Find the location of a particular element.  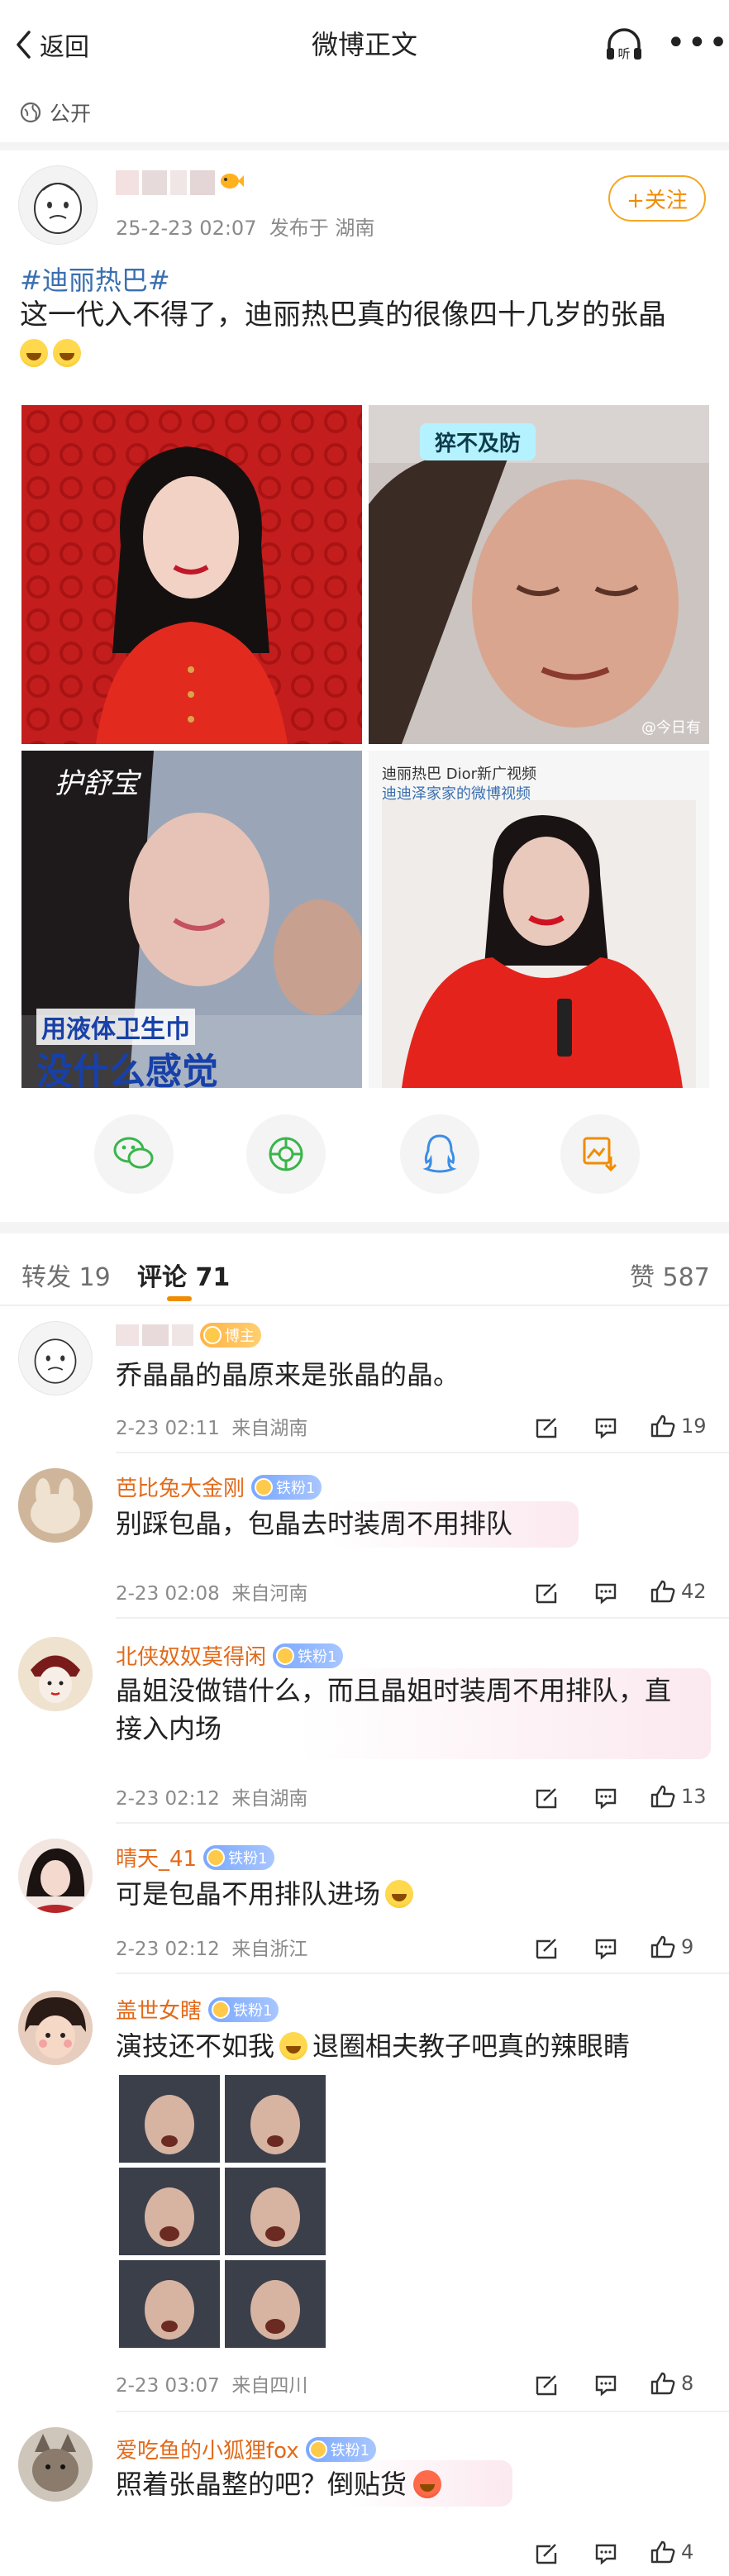

video-subcaption: 迪迪泽家家的微博视频 is located at coordinates (457, 793).